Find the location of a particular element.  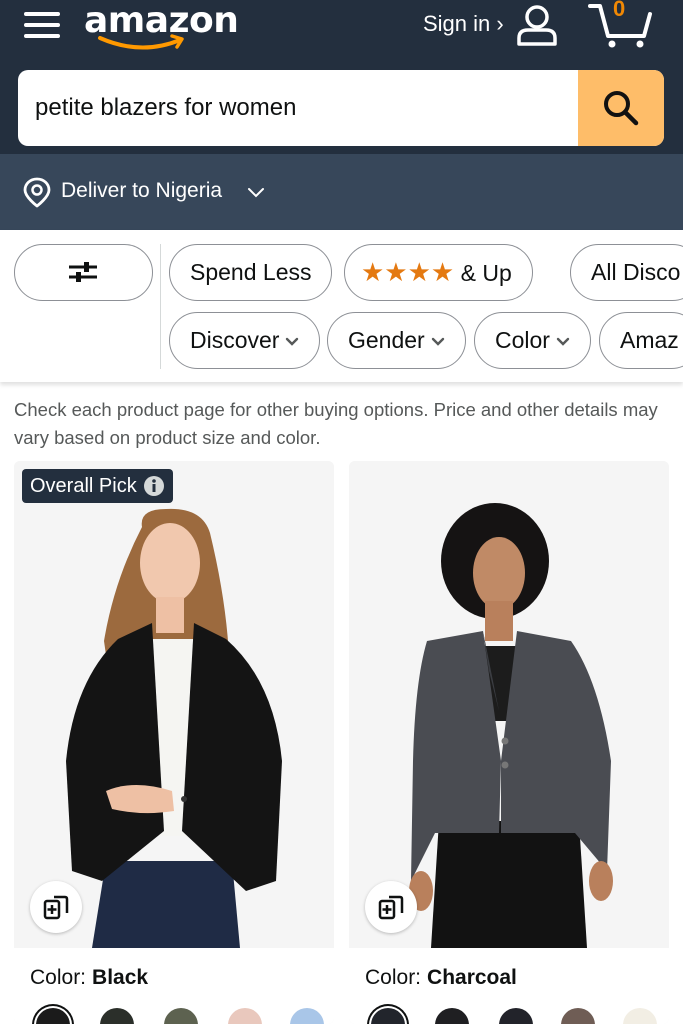

search-bar-area is located at coordinates (341, 111).